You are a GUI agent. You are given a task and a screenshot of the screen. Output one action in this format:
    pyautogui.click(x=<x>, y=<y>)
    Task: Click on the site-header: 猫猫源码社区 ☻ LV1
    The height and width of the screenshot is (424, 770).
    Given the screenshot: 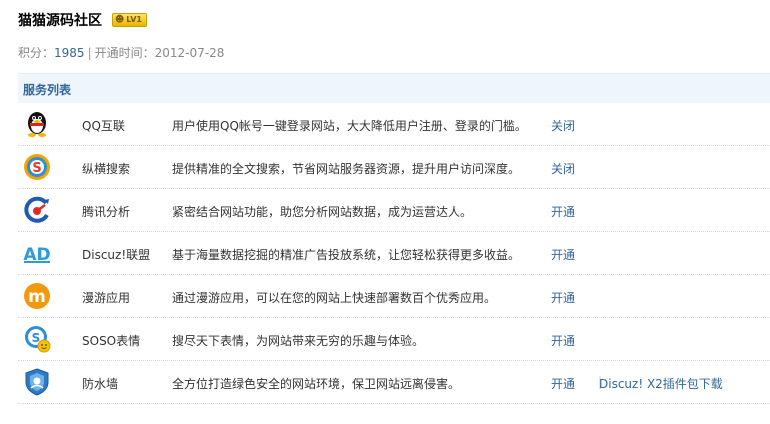 What is the action you would take?
    pyautogui.click(x=82, y=20)
    